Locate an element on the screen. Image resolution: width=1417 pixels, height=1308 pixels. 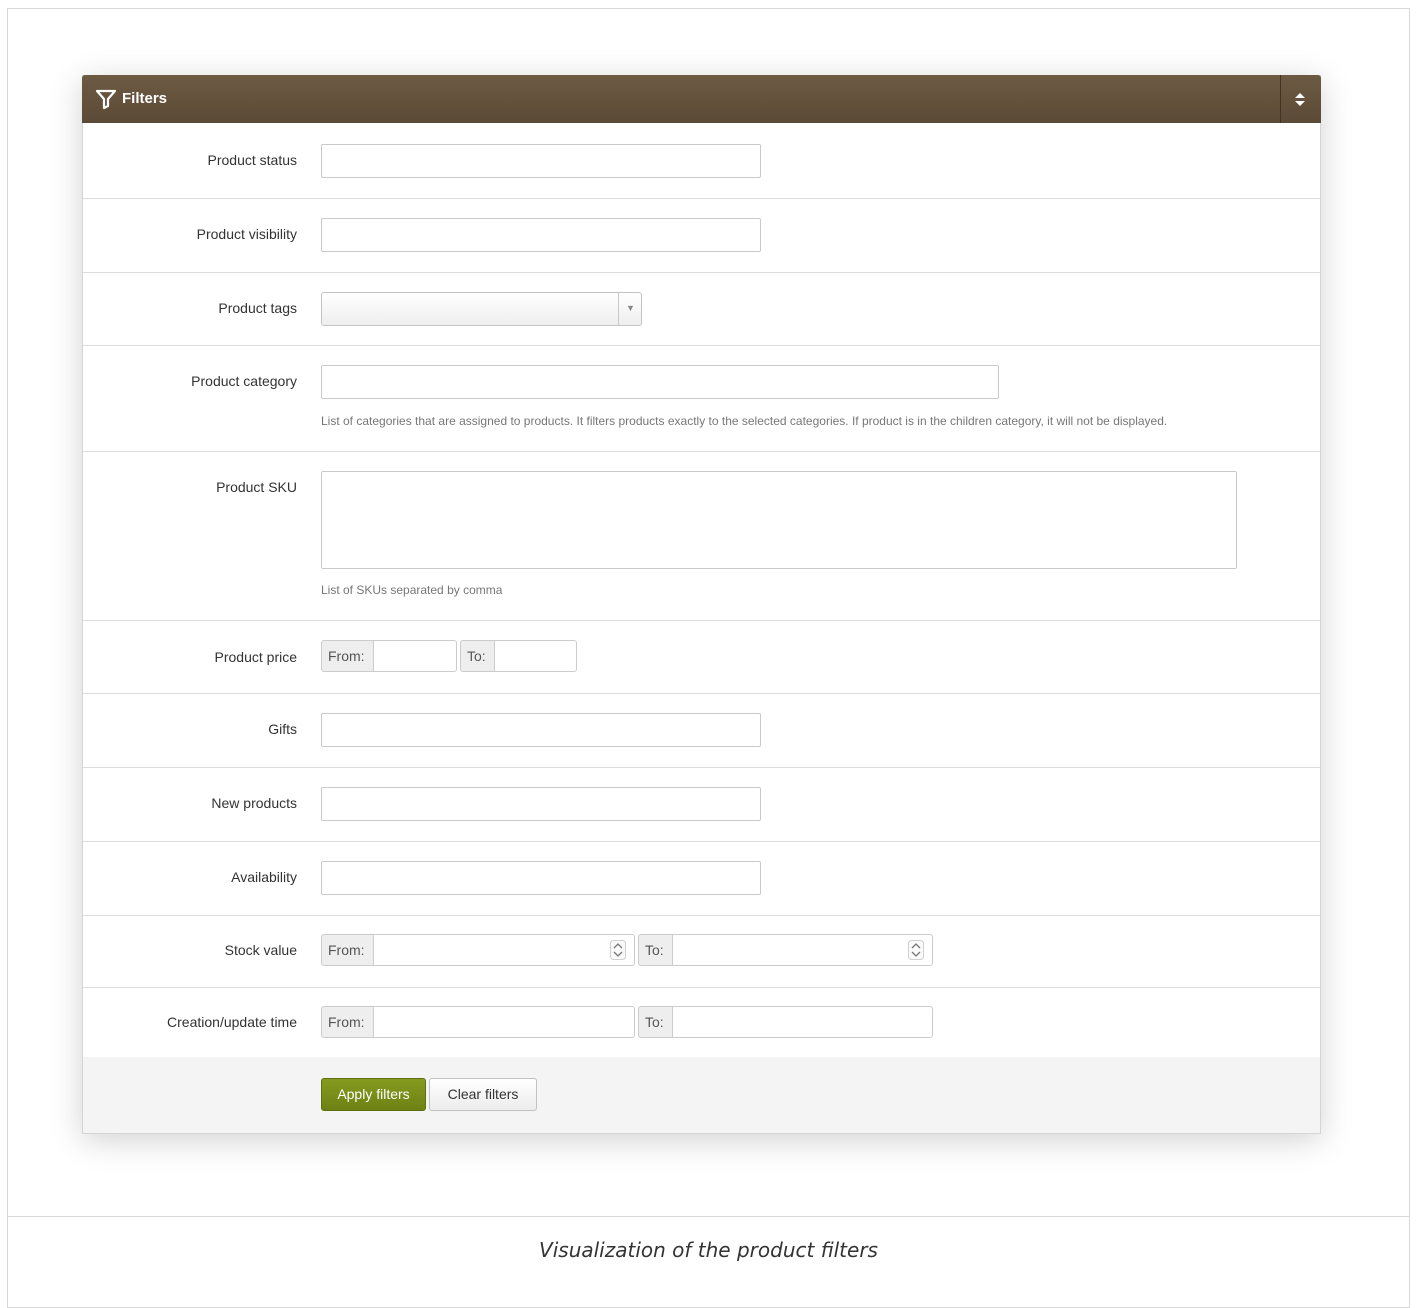
product-sku-label: Product SKU is located at coordinates (256, 487).